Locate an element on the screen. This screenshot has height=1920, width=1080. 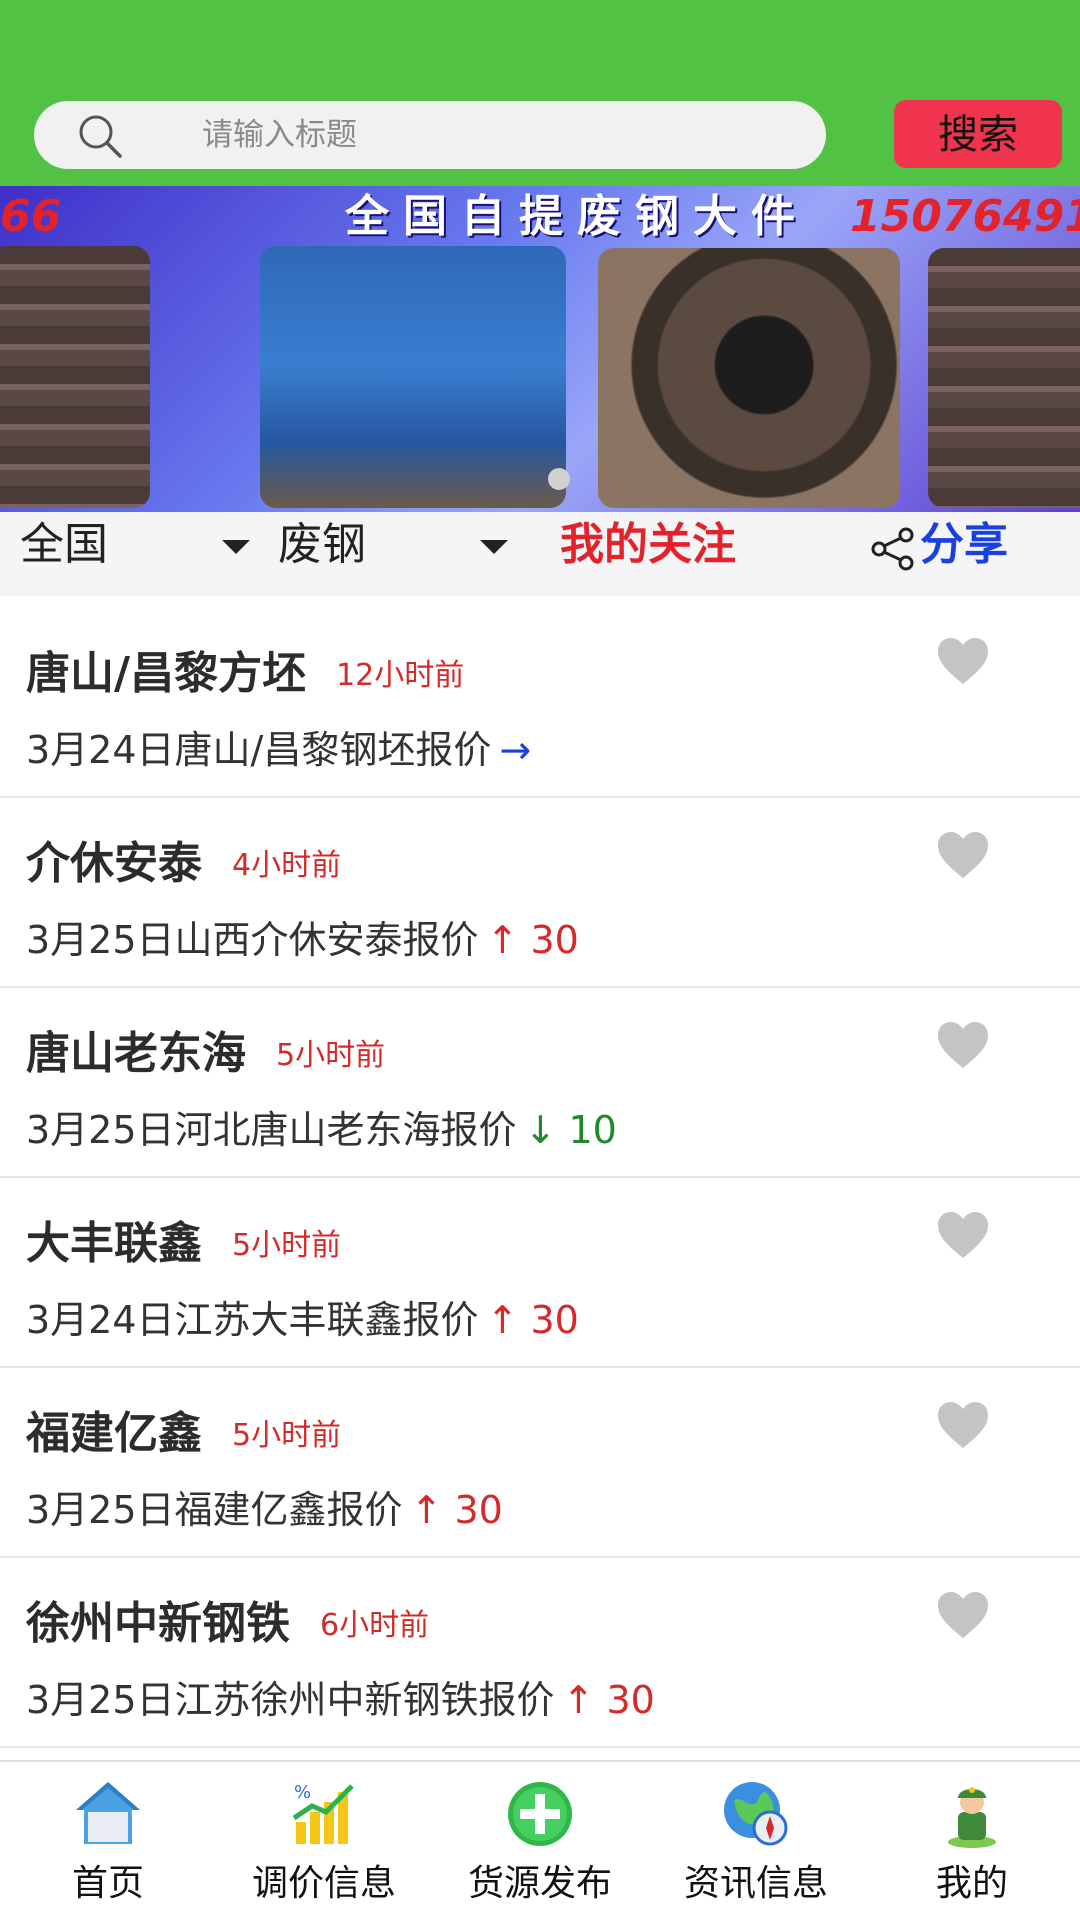
banner-phone: 1507649166 is located at coordinates (965, 216).